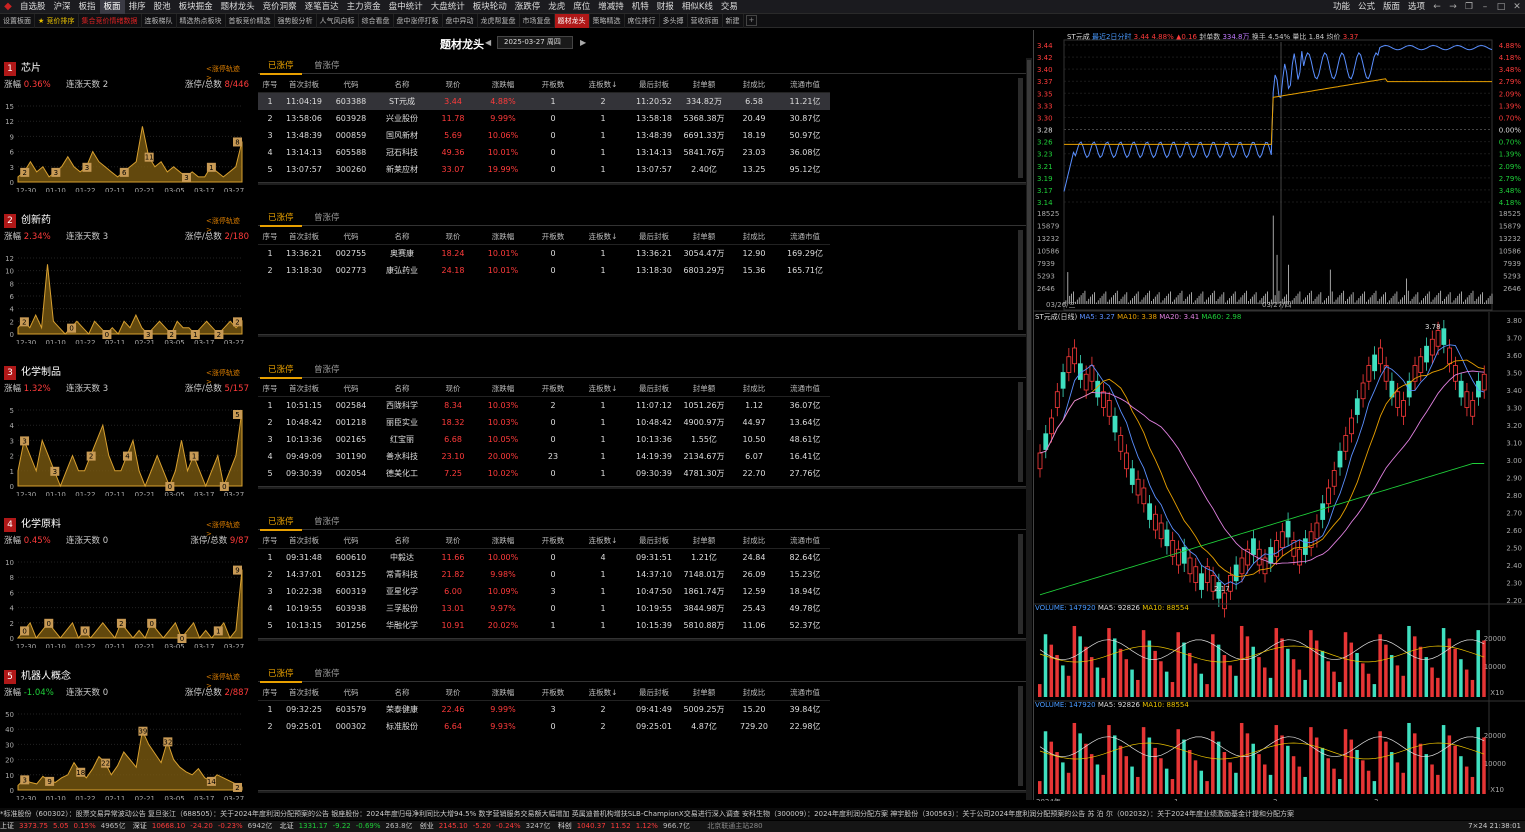 Image resolution: width=1525 pixels, height=832 pixels. I want to click on toolbar-item-16: 多头搏, so click(674, 20).